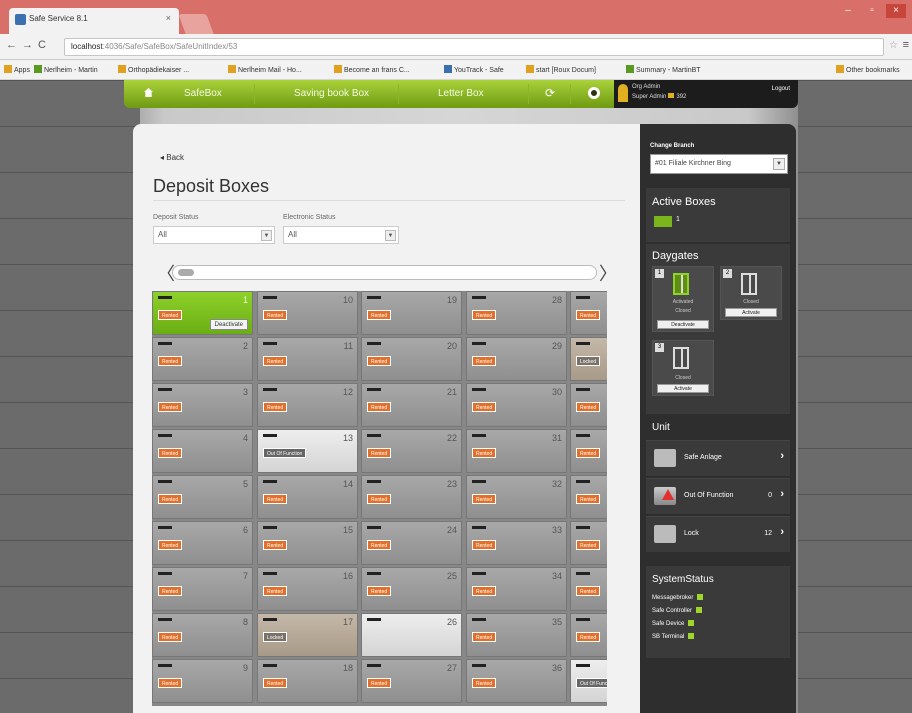 The image size is (912, 713). I want to click on nav-safebox: SafeBox, so click(203, 93).